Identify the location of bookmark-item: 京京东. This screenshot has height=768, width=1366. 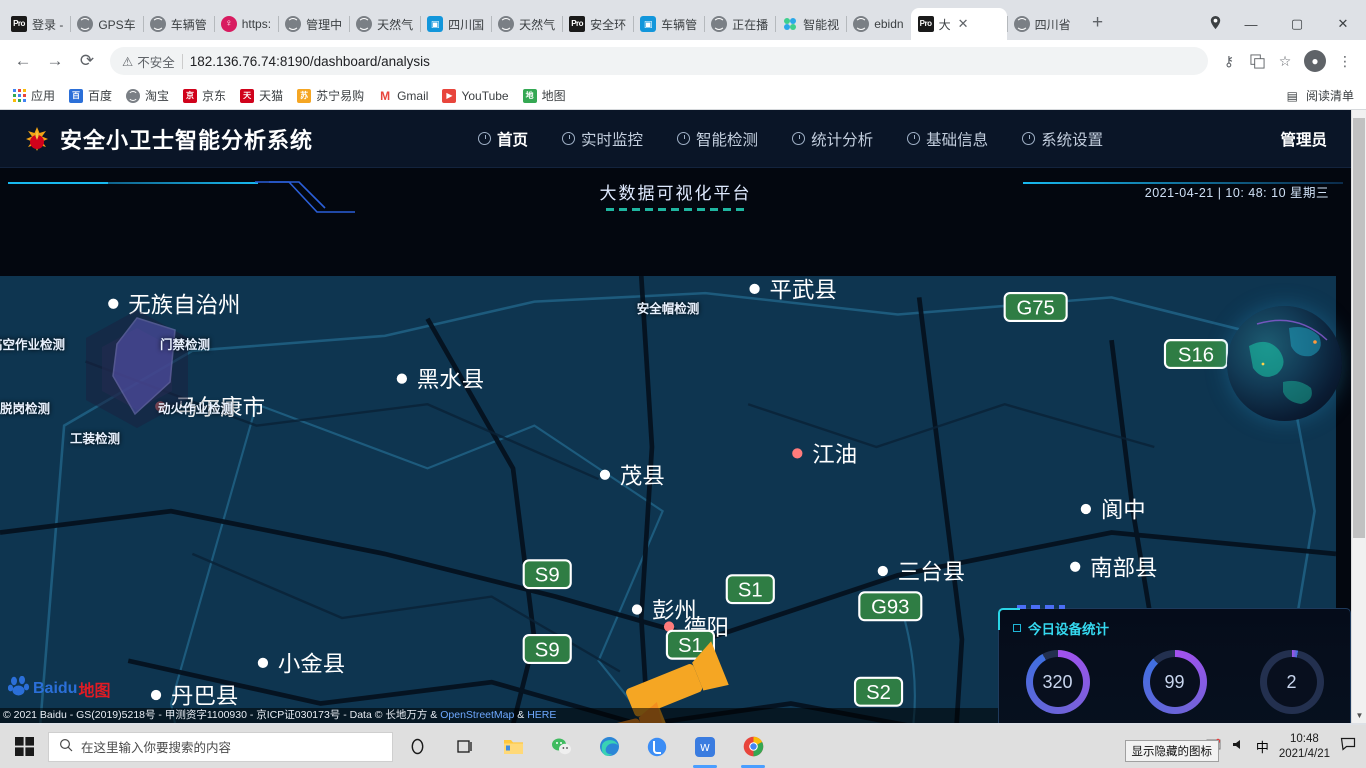
(204, 95).